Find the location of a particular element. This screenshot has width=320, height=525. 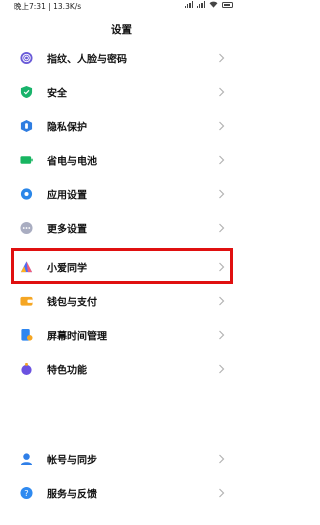

settings-item-label: 钱包与支付 is located at coordinates (72, 303).